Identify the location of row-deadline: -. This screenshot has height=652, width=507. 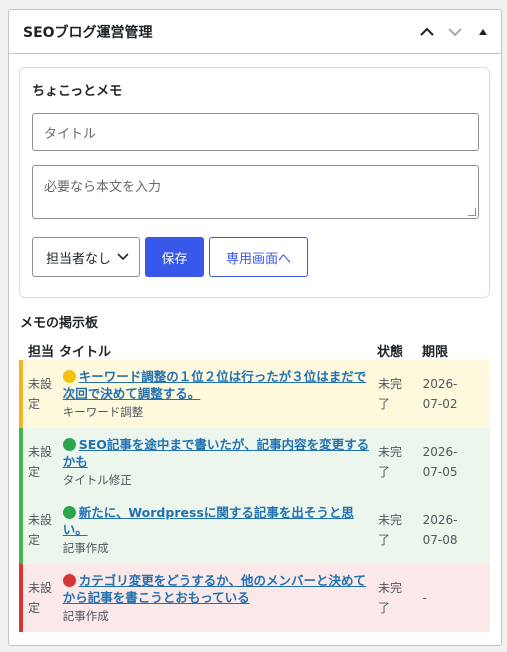
(453, 598).